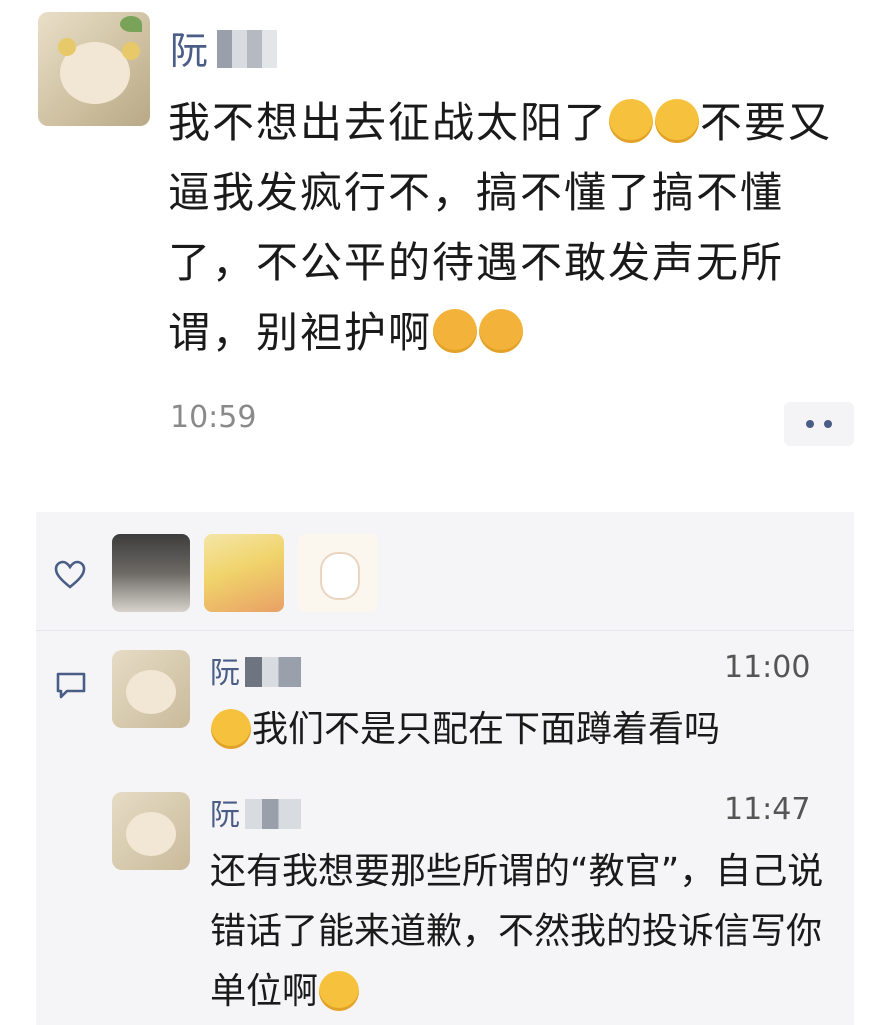 This screenshot has height=1025, width=886. I want to click on post-time: 10:59, so click(213, 417).